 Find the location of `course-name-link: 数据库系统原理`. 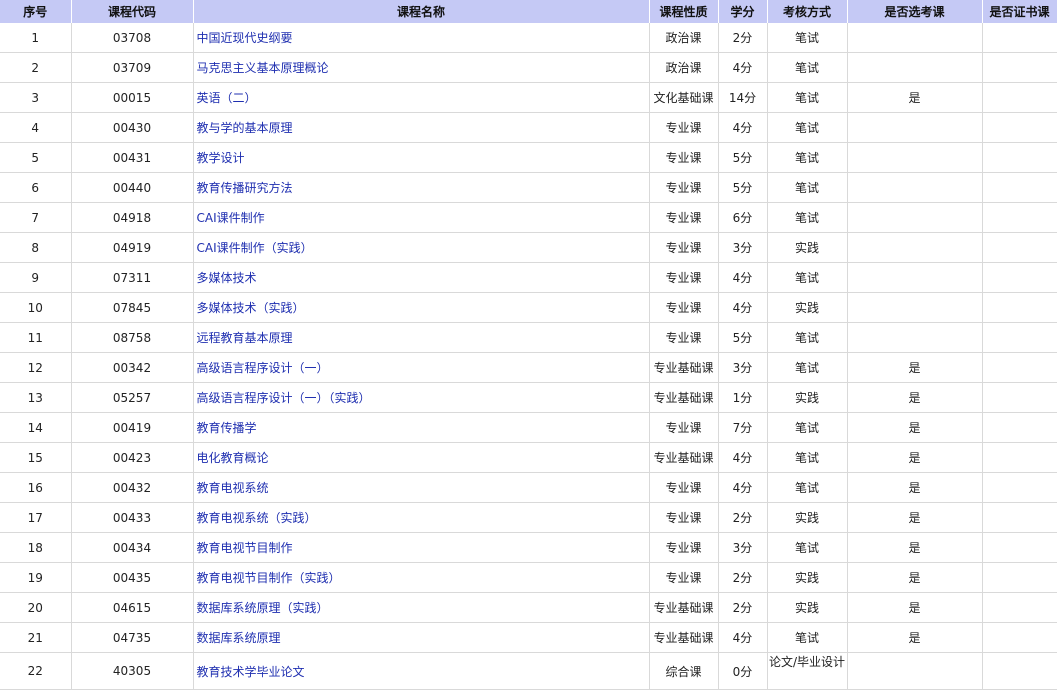

course-name-link: 数据库系统原理 is located at coordinates (239, 638).